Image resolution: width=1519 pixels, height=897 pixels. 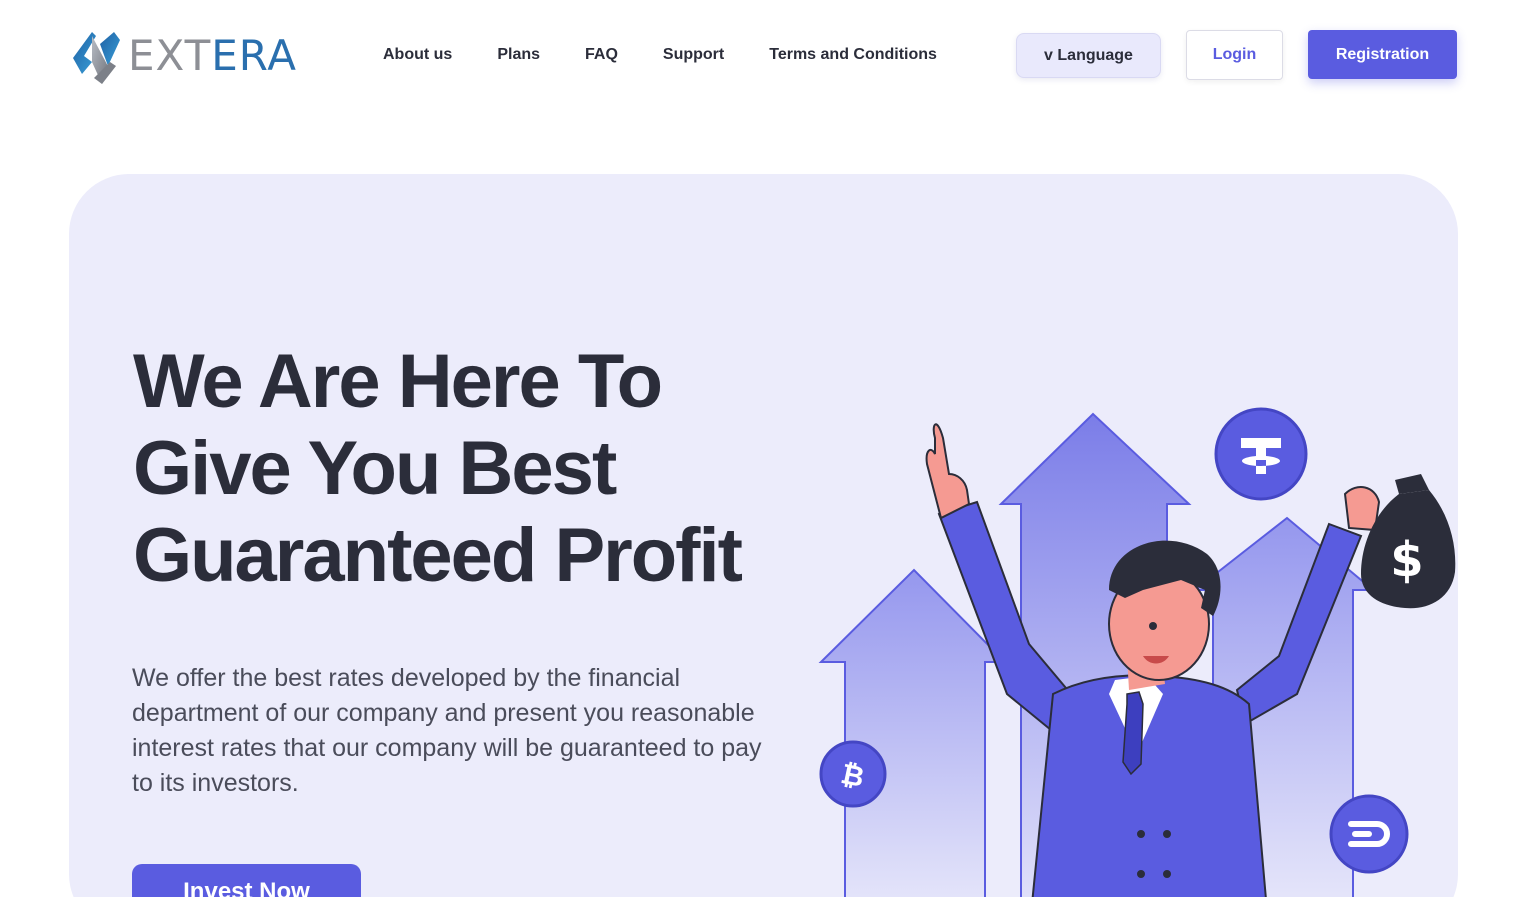 I want to click on nav-plans: Plans, so click(x=518, y=55).